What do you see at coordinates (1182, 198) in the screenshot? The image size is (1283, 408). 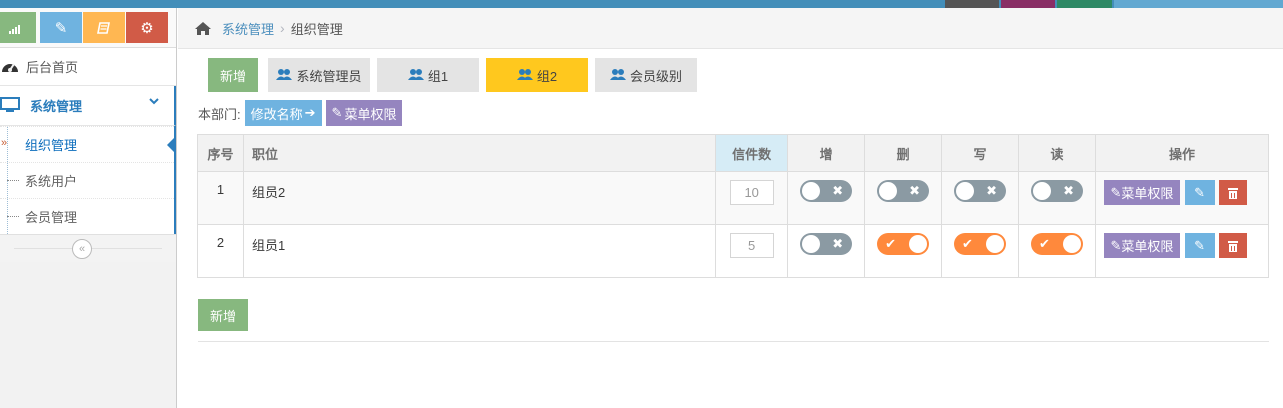 I see `row-actions: ✎ 菜单权限 ✎` at bounding box center [1182, 198].